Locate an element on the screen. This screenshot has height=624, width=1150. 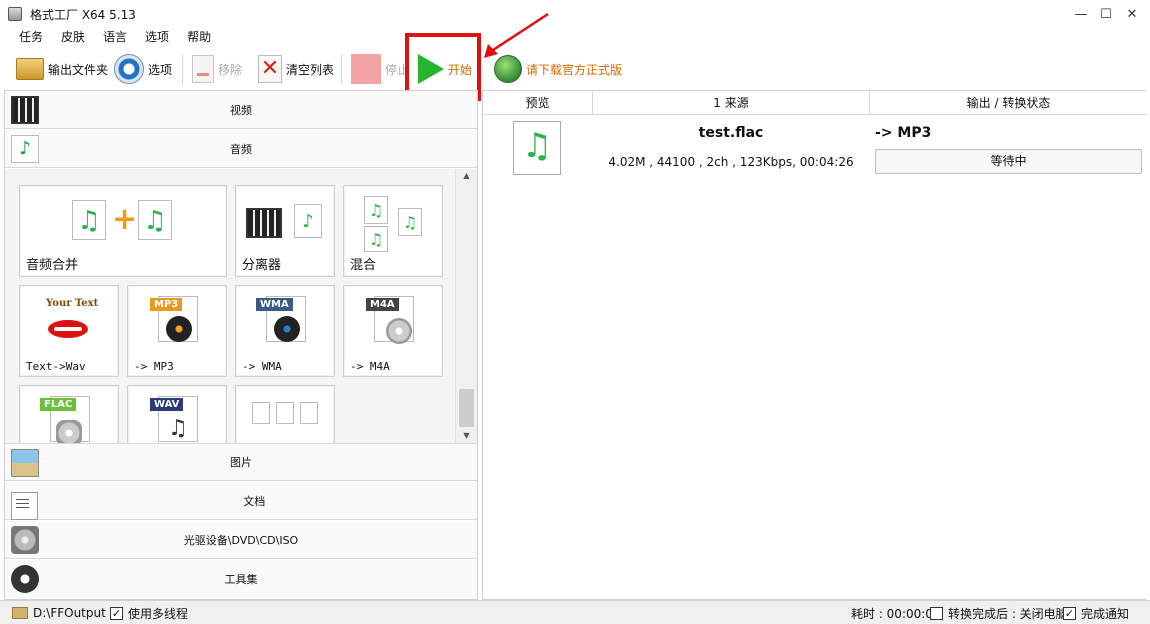
tile-to-m4a: M4A -> M4A is located at coordinates (393, 331).